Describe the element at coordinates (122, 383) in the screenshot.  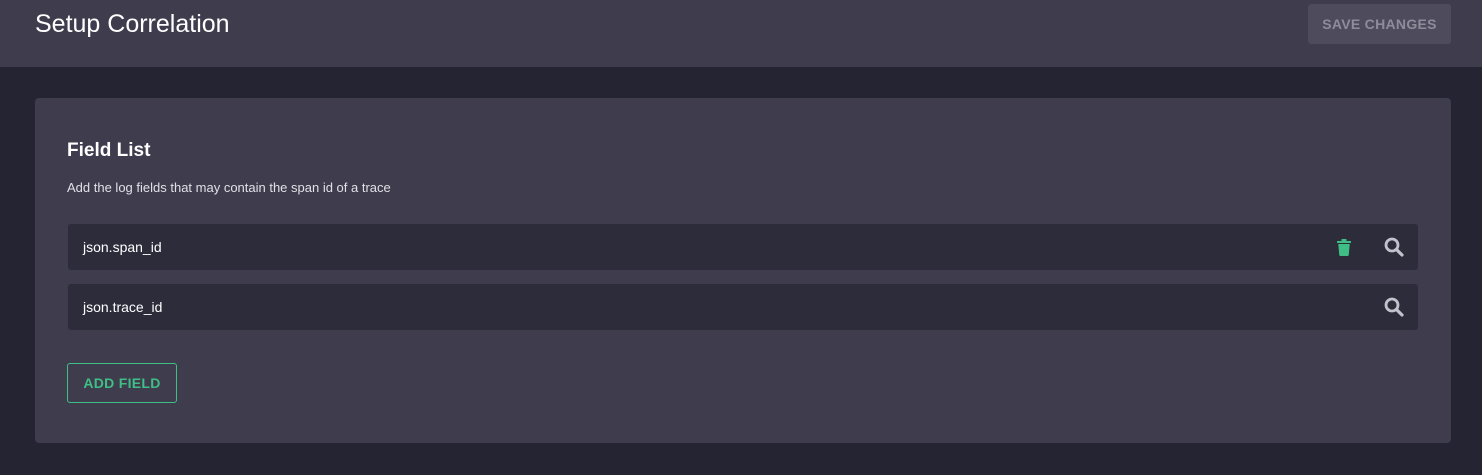
I see `add-field-button: ADD FIELD` at that location.